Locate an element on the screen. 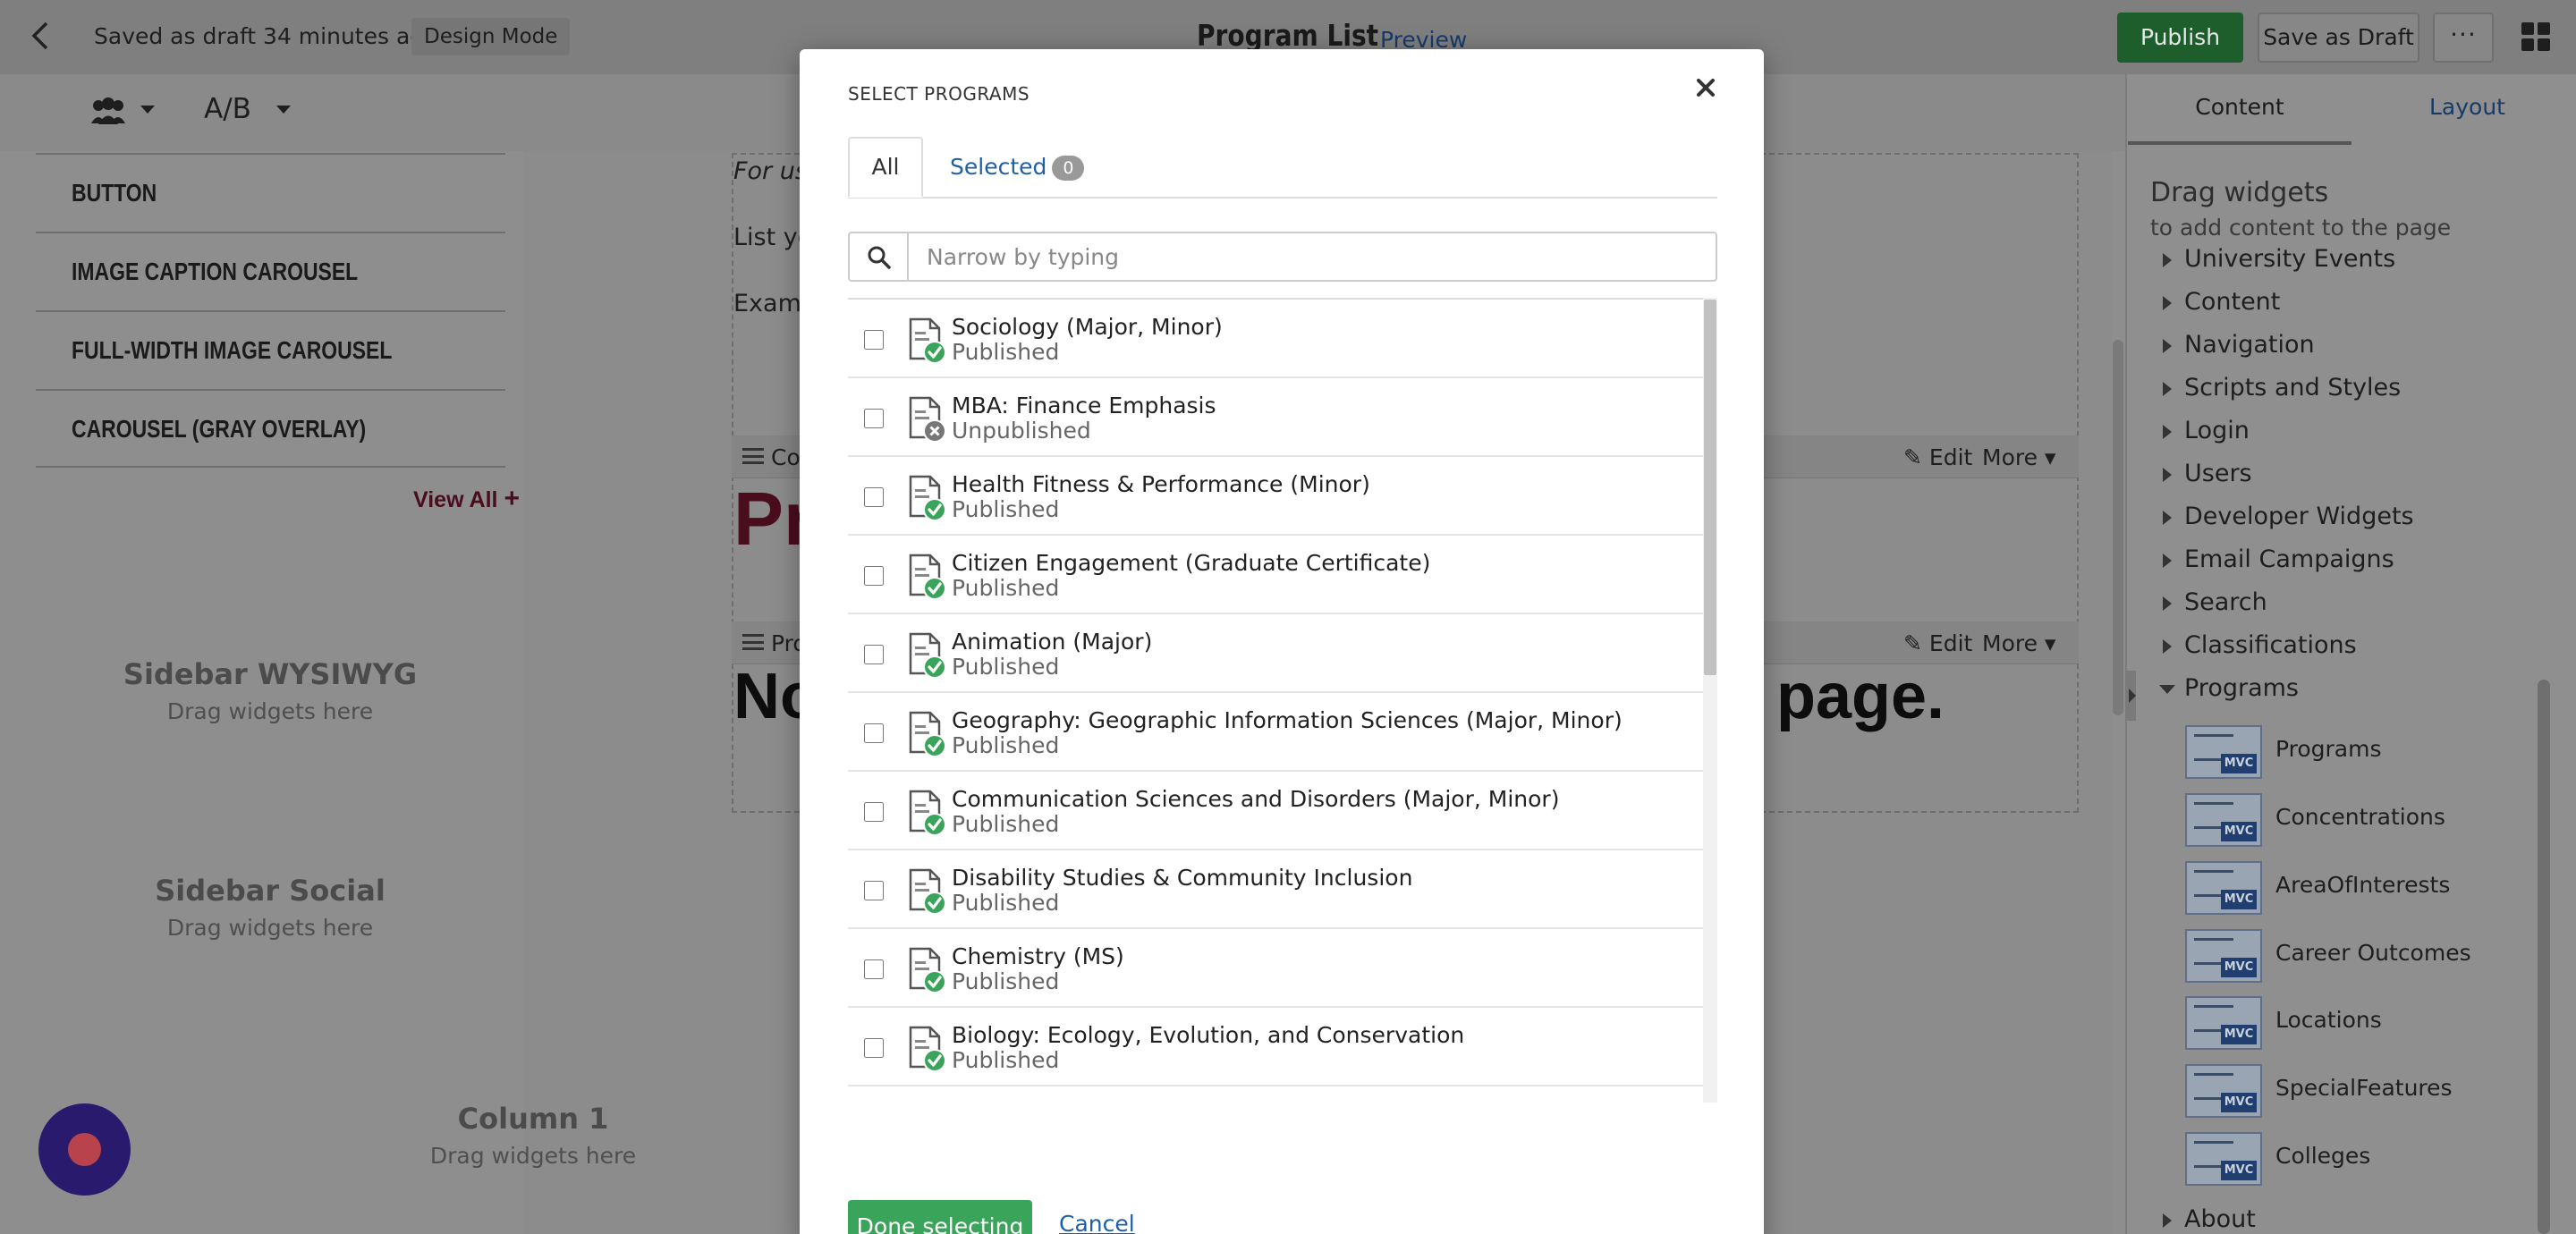 The image size is (2576, 1234). widget-career-outcomes: Career Outcomes is located at coordinates (2373, 953).